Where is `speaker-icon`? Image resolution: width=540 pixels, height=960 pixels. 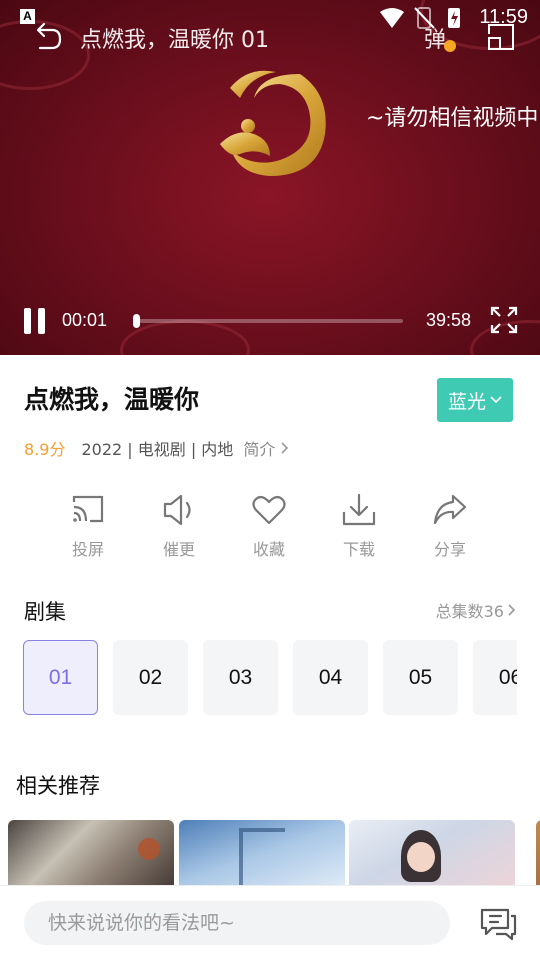
speaker-icon is located at coordinates (177, 510).